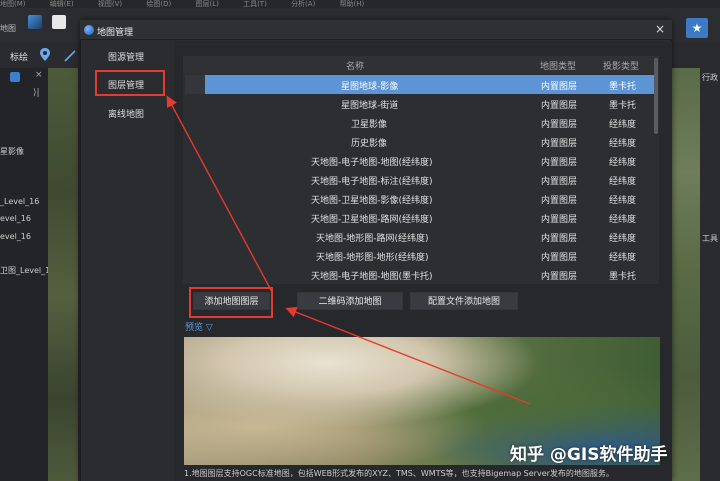  I want to click on row-name: 天地图-电子地图-地图(经纬度), so click(372, 163).